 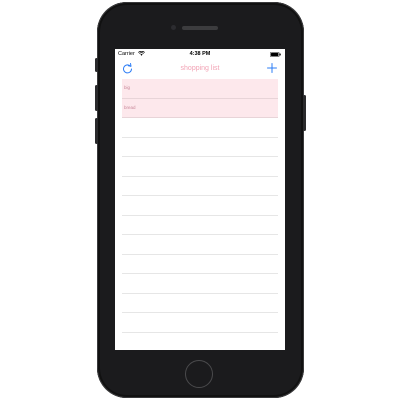 I want to click on plus-icon, so click(x=272, y=68).